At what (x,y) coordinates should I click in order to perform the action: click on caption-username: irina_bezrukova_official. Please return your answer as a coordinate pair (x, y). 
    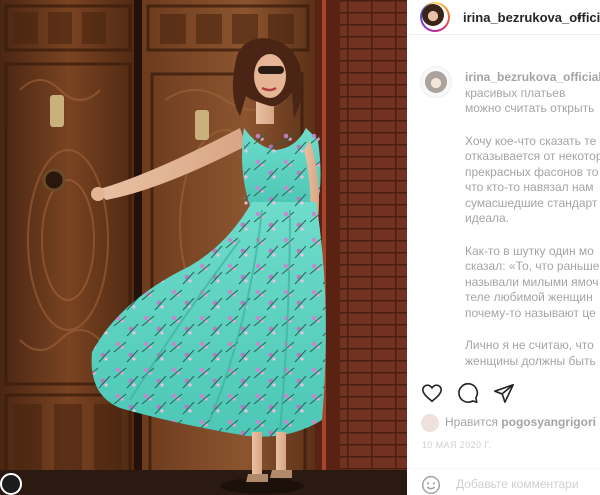
    Looking at the image, I should click on (532, 77).